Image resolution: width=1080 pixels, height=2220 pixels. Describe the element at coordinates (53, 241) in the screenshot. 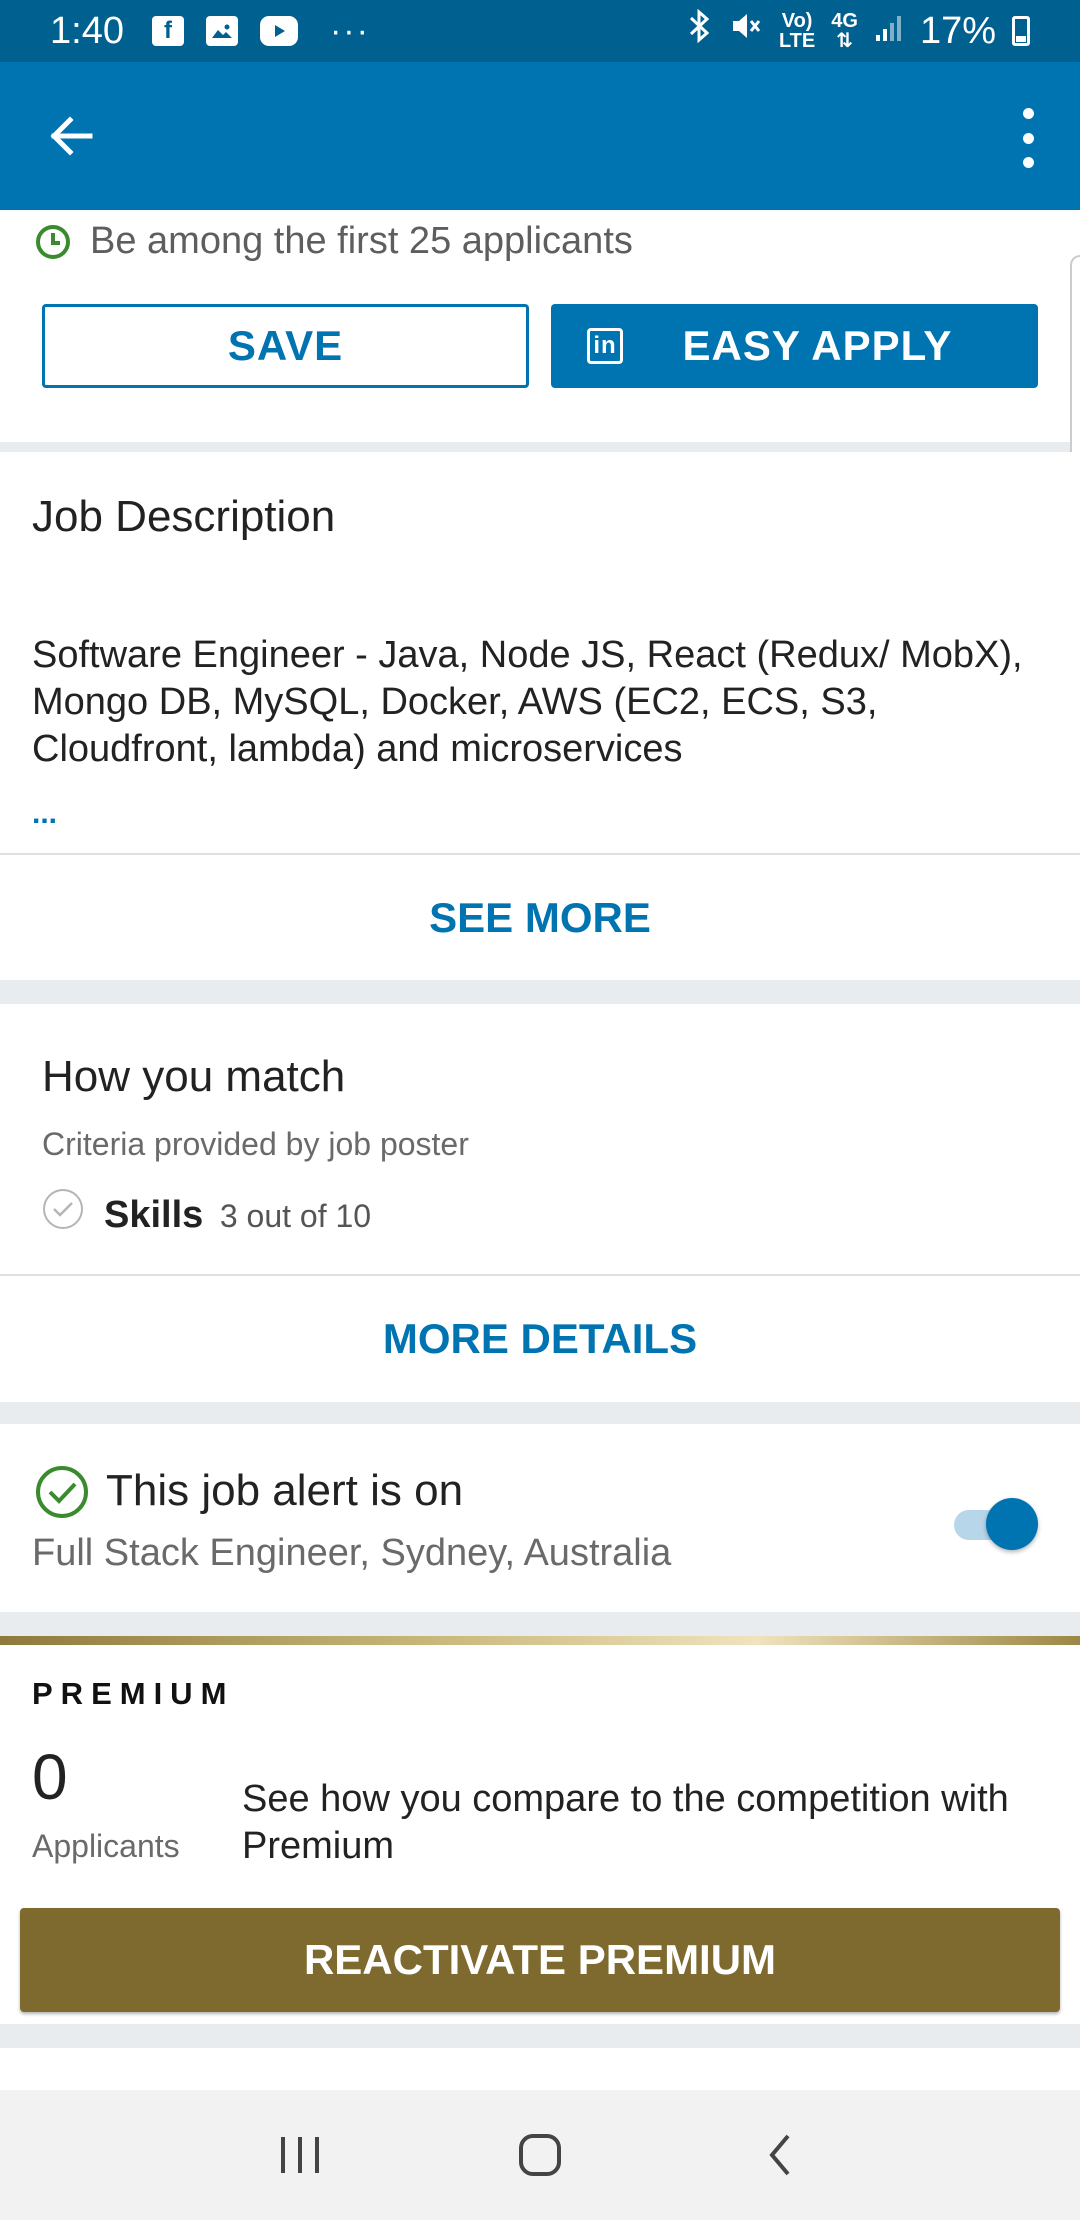

I see `clock-icon` at that location.